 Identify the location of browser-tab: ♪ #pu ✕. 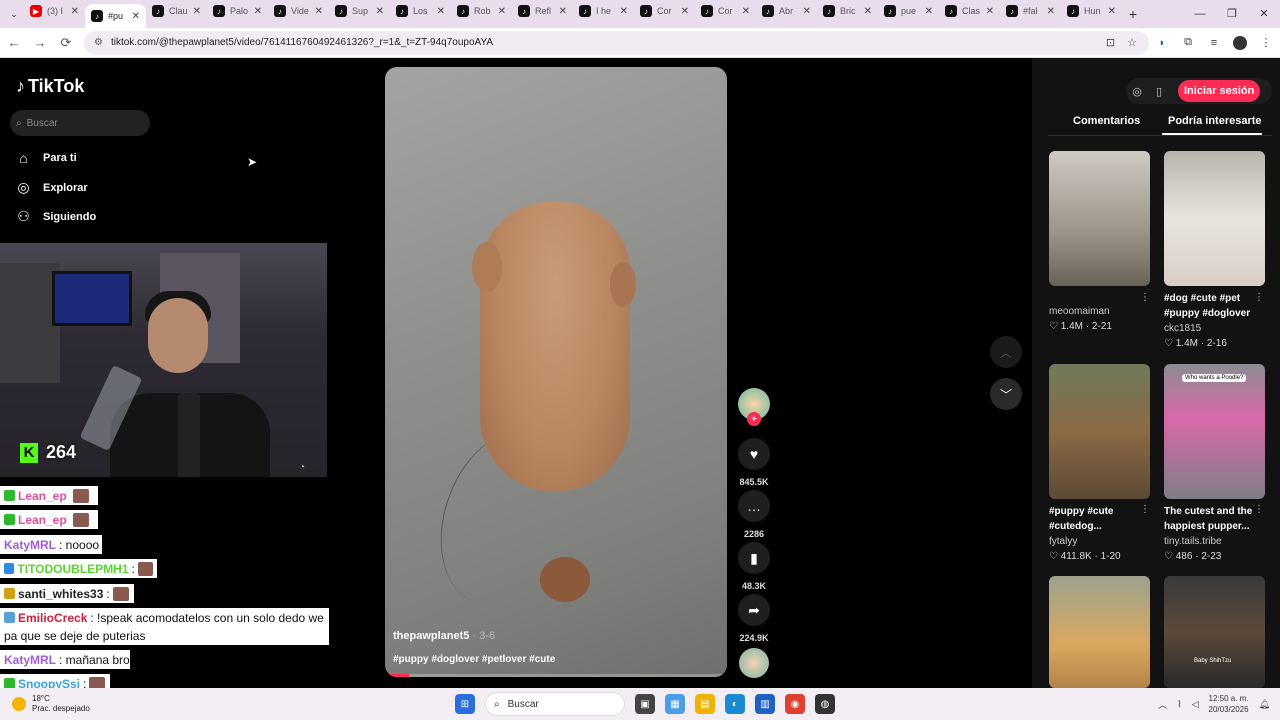
(115, 16).